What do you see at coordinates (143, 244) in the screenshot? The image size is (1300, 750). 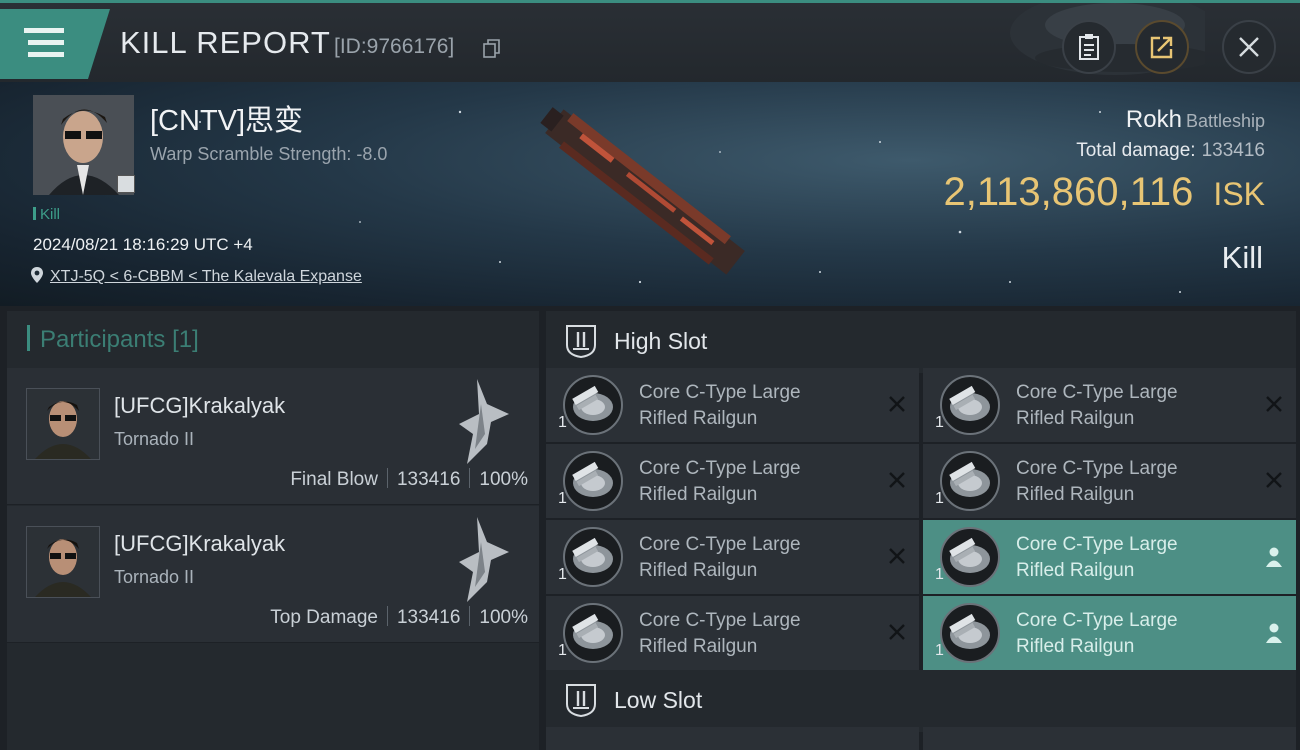 I see `kill-datetime: 2024/08/21 18:16:29 UTC +4` at bounding box center [143, 244].